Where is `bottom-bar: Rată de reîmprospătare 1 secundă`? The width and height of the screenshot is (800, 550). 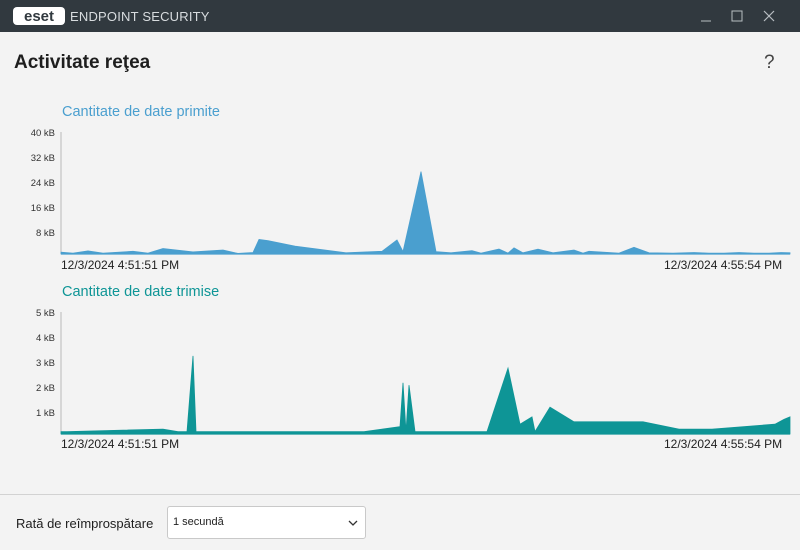
bottom-bar: Rată de reîmprospătare 1 secundă is located at coordinates (400, 522).